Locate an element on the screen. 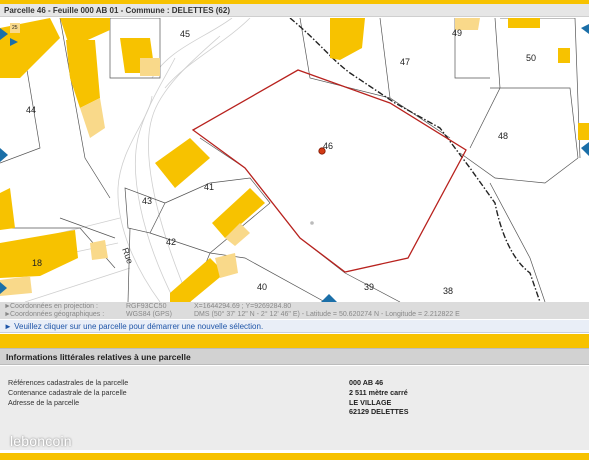 The width and height of the screenshot is (589, 460). pan-east-top-icon is located at coordinates (585, 29).